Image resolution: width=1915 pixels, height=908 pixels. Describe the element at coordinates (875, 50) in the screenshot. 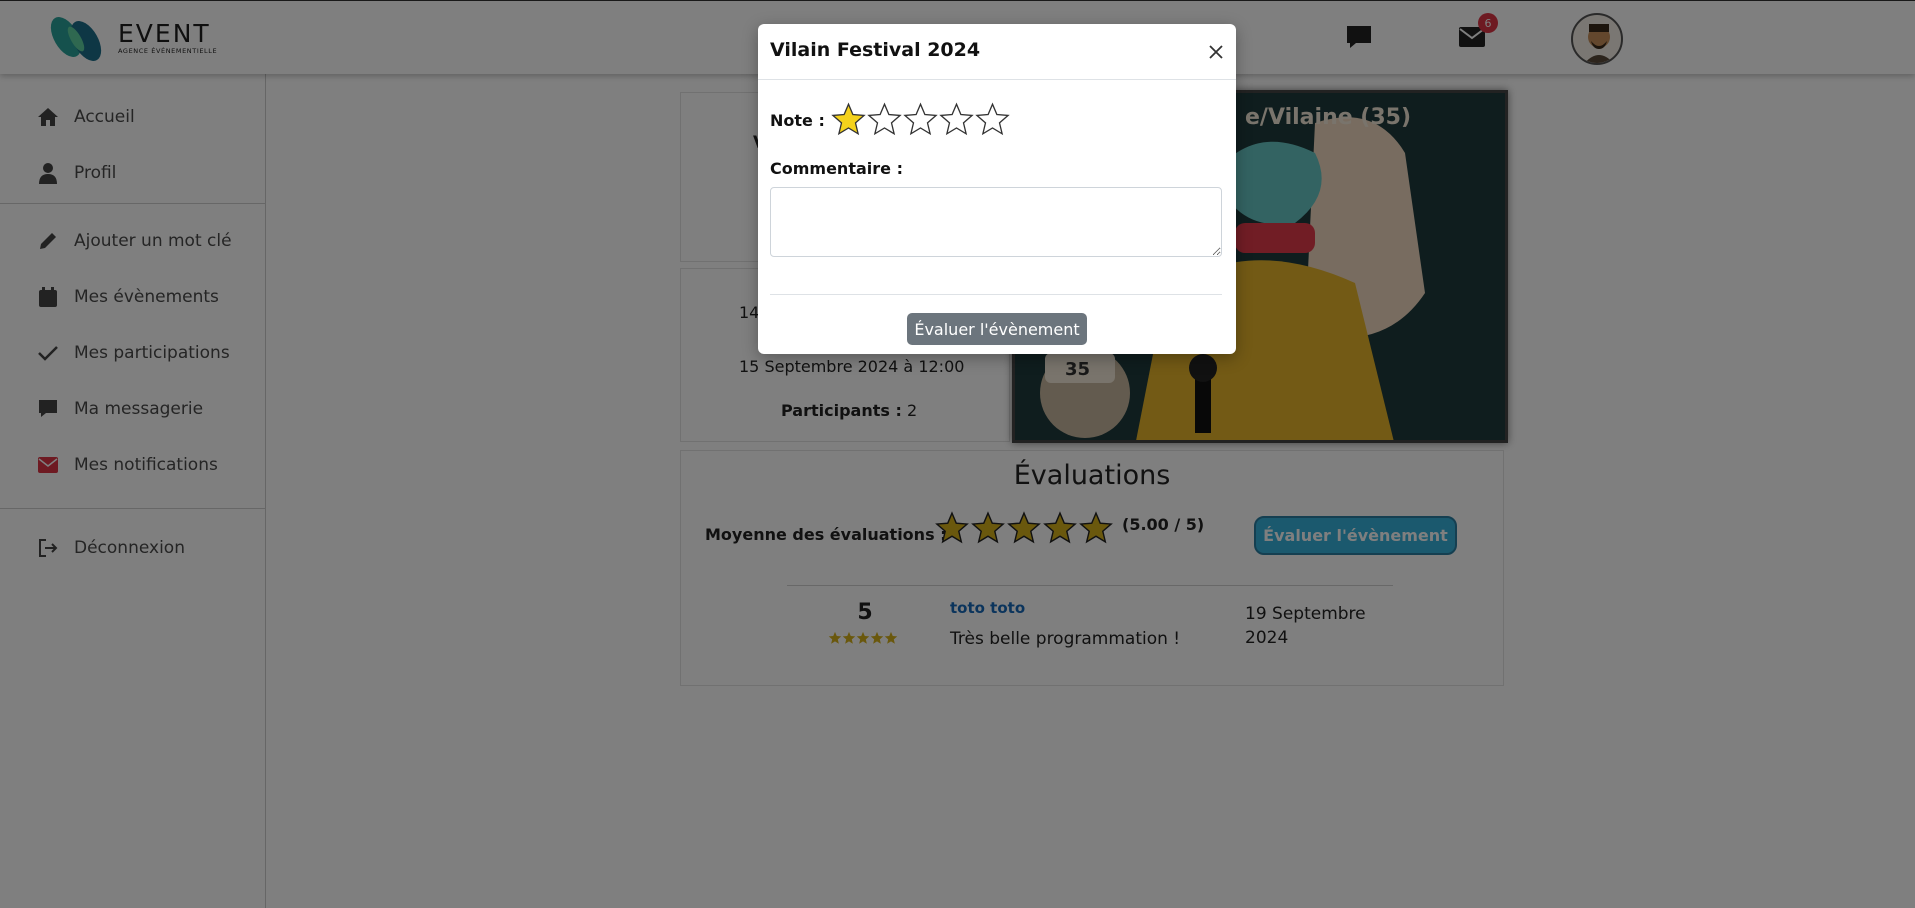

I see `modal-title: Vilain Festival 2024` at that location.